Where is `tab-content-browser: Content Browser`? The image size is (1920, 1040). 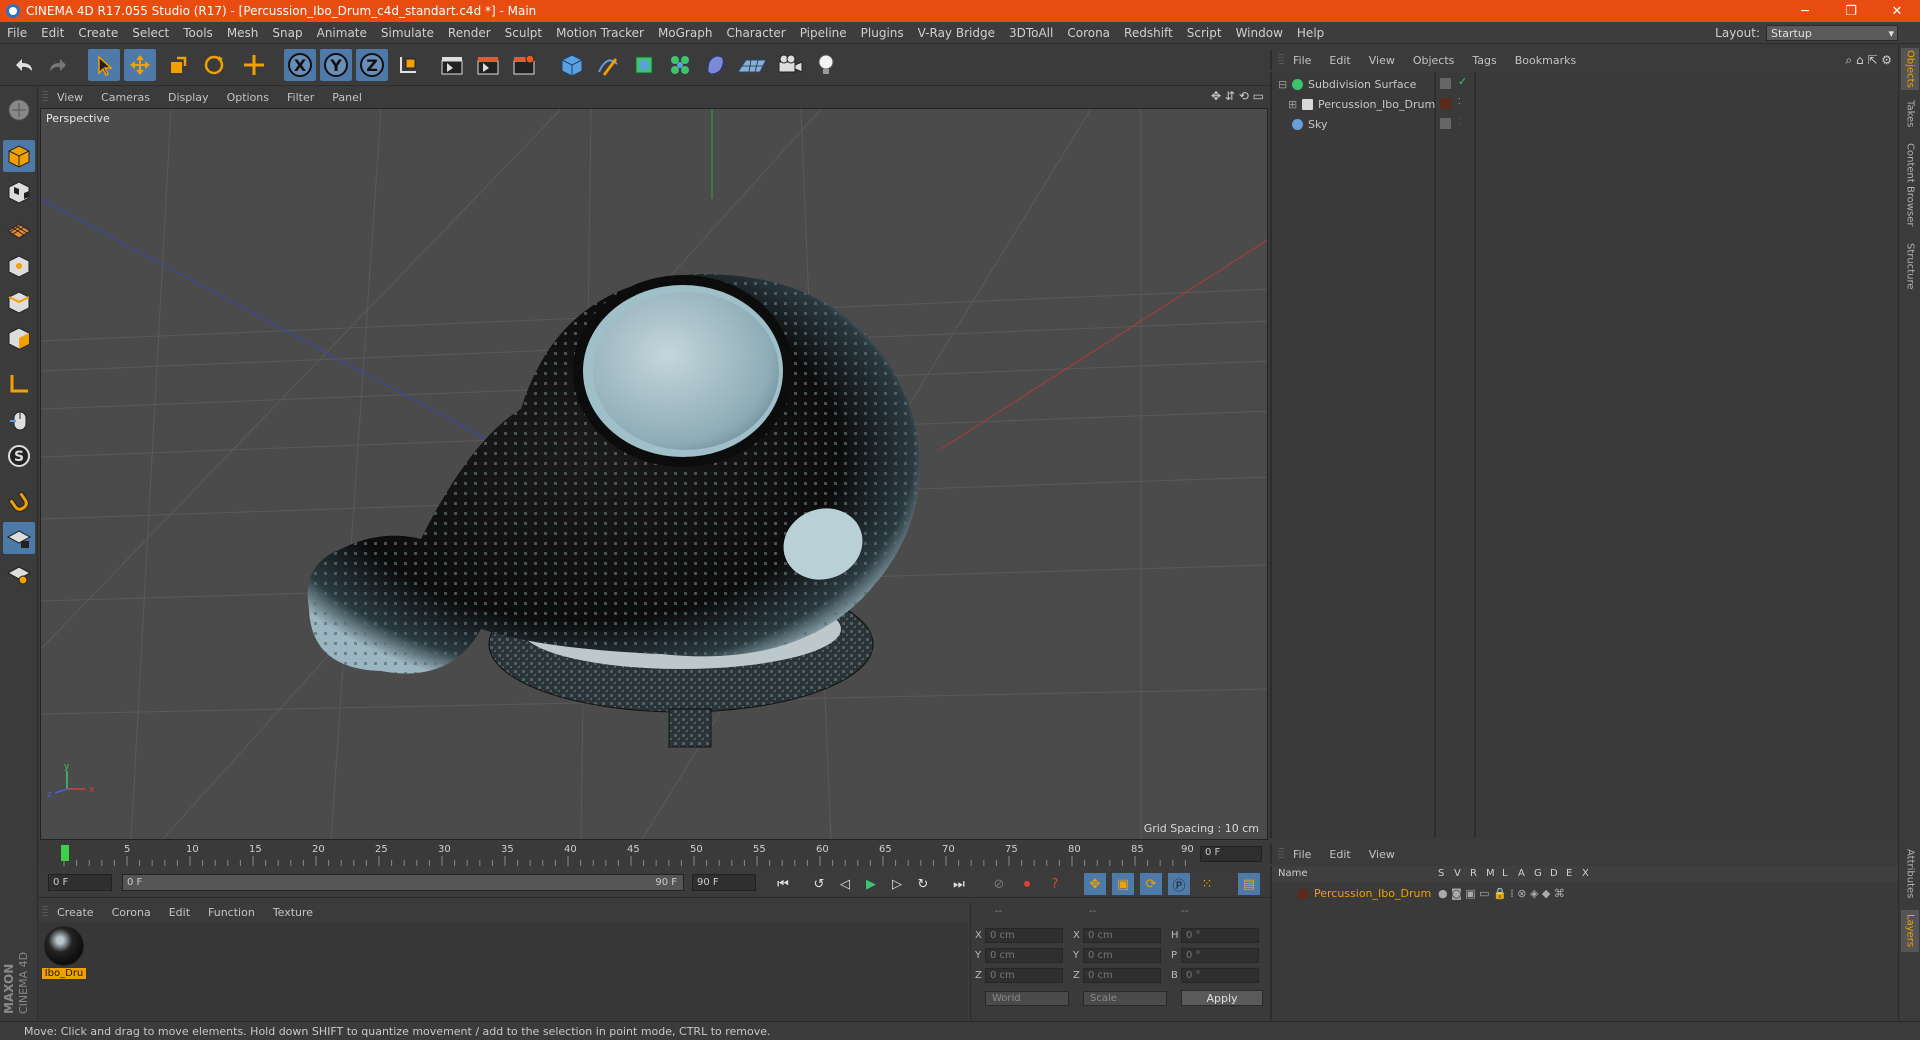
tab-content-browser: Content Browser is located at coordinates (1910, 185).